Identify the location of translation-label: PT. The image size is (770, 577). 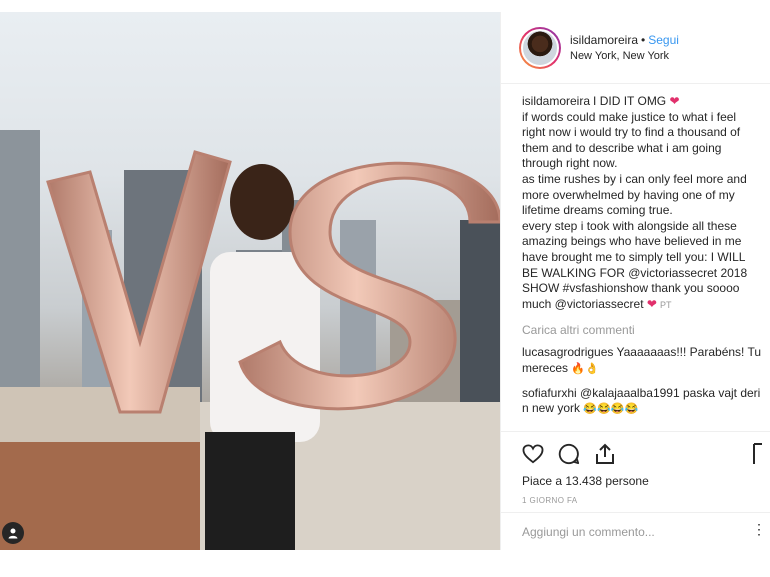
(666, 305).